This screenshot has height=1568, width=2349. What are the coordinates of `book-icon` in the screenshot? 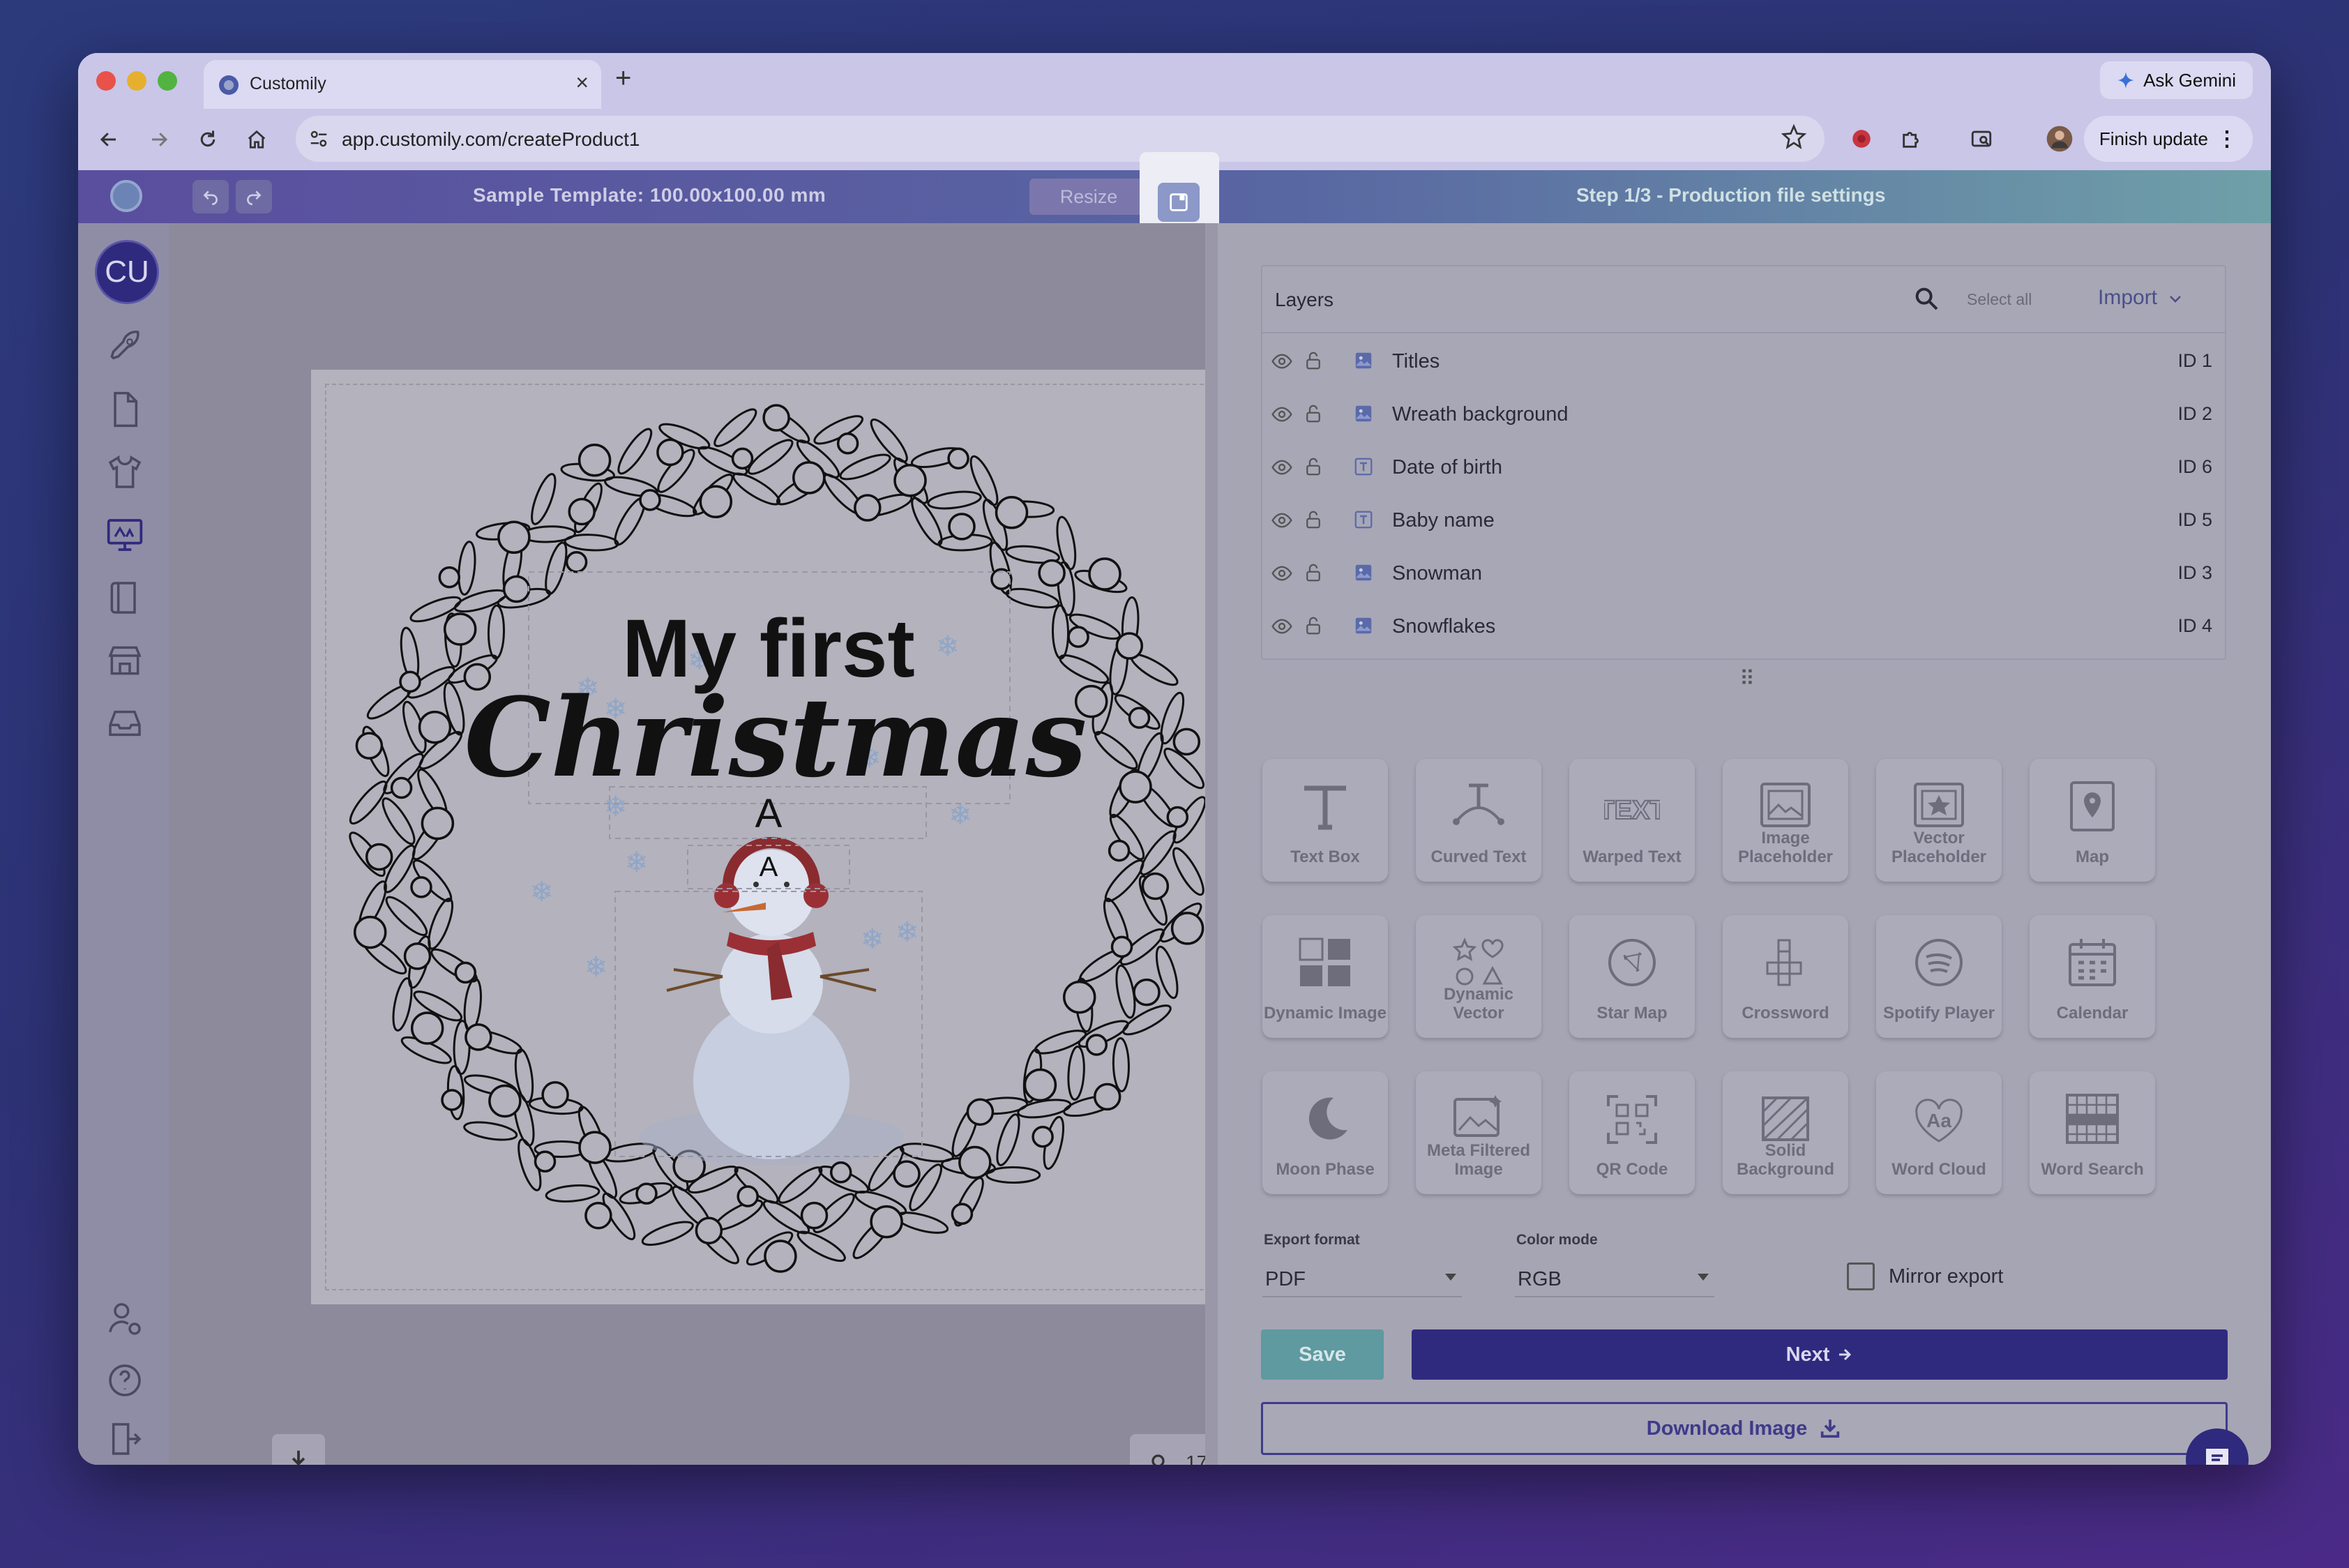 It's located at (125, 597).